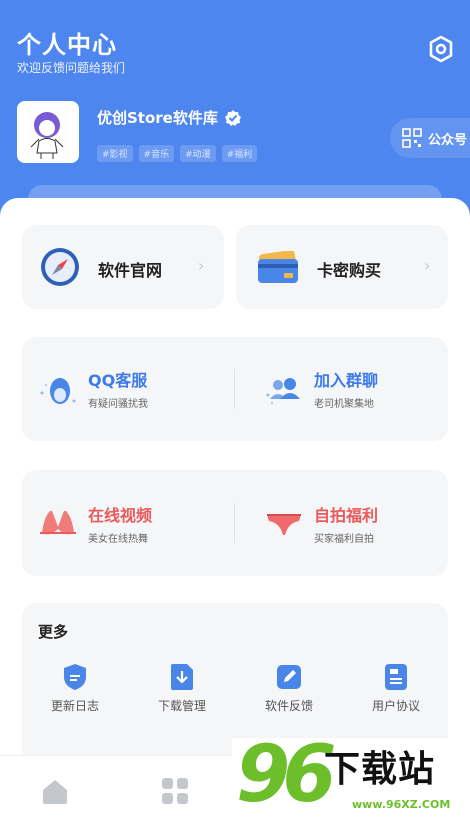  What do you see at coordinates (120, 515) in the screenshot?
I see `online-video-title: 在线视频` at bounding box center [120, 515].